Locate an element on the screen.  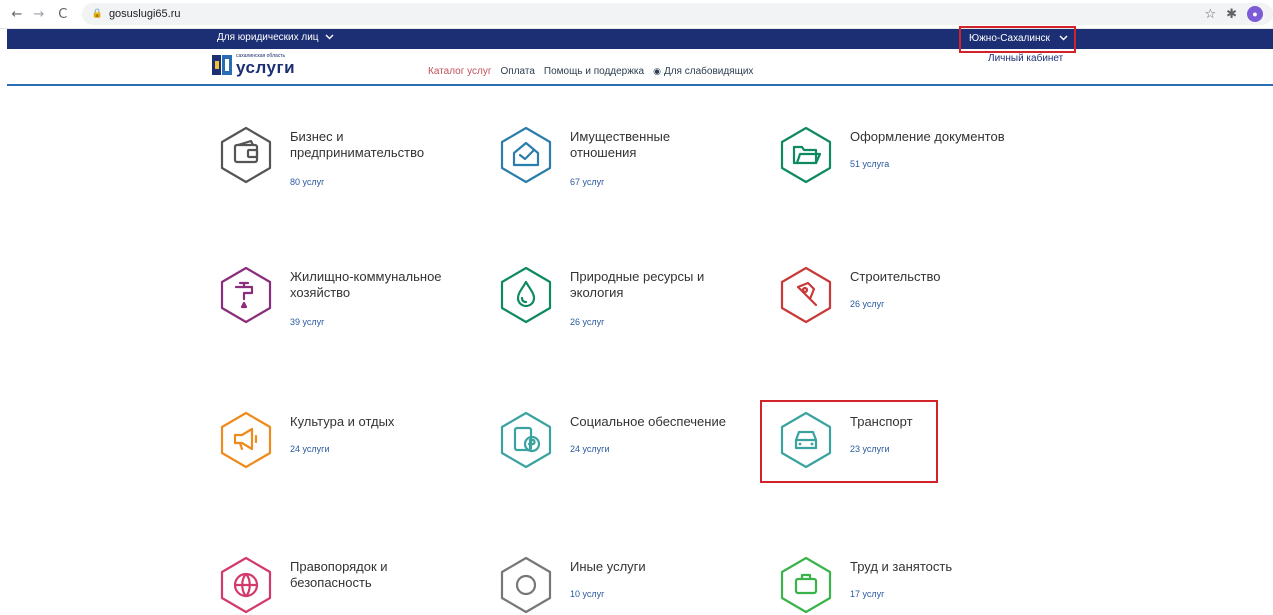
category-card: Иные услуги 10 услуг is located at coordinates (618, 585).